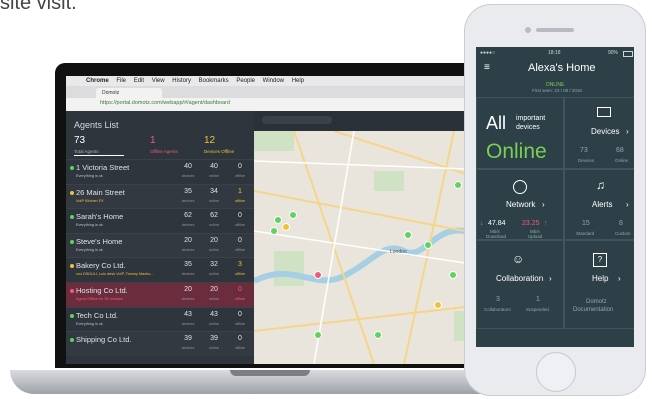  What do you see at coordinates (97, 81) in the screenshot?
I see `menu-app: Chrome` at bounding box center [97, 81].